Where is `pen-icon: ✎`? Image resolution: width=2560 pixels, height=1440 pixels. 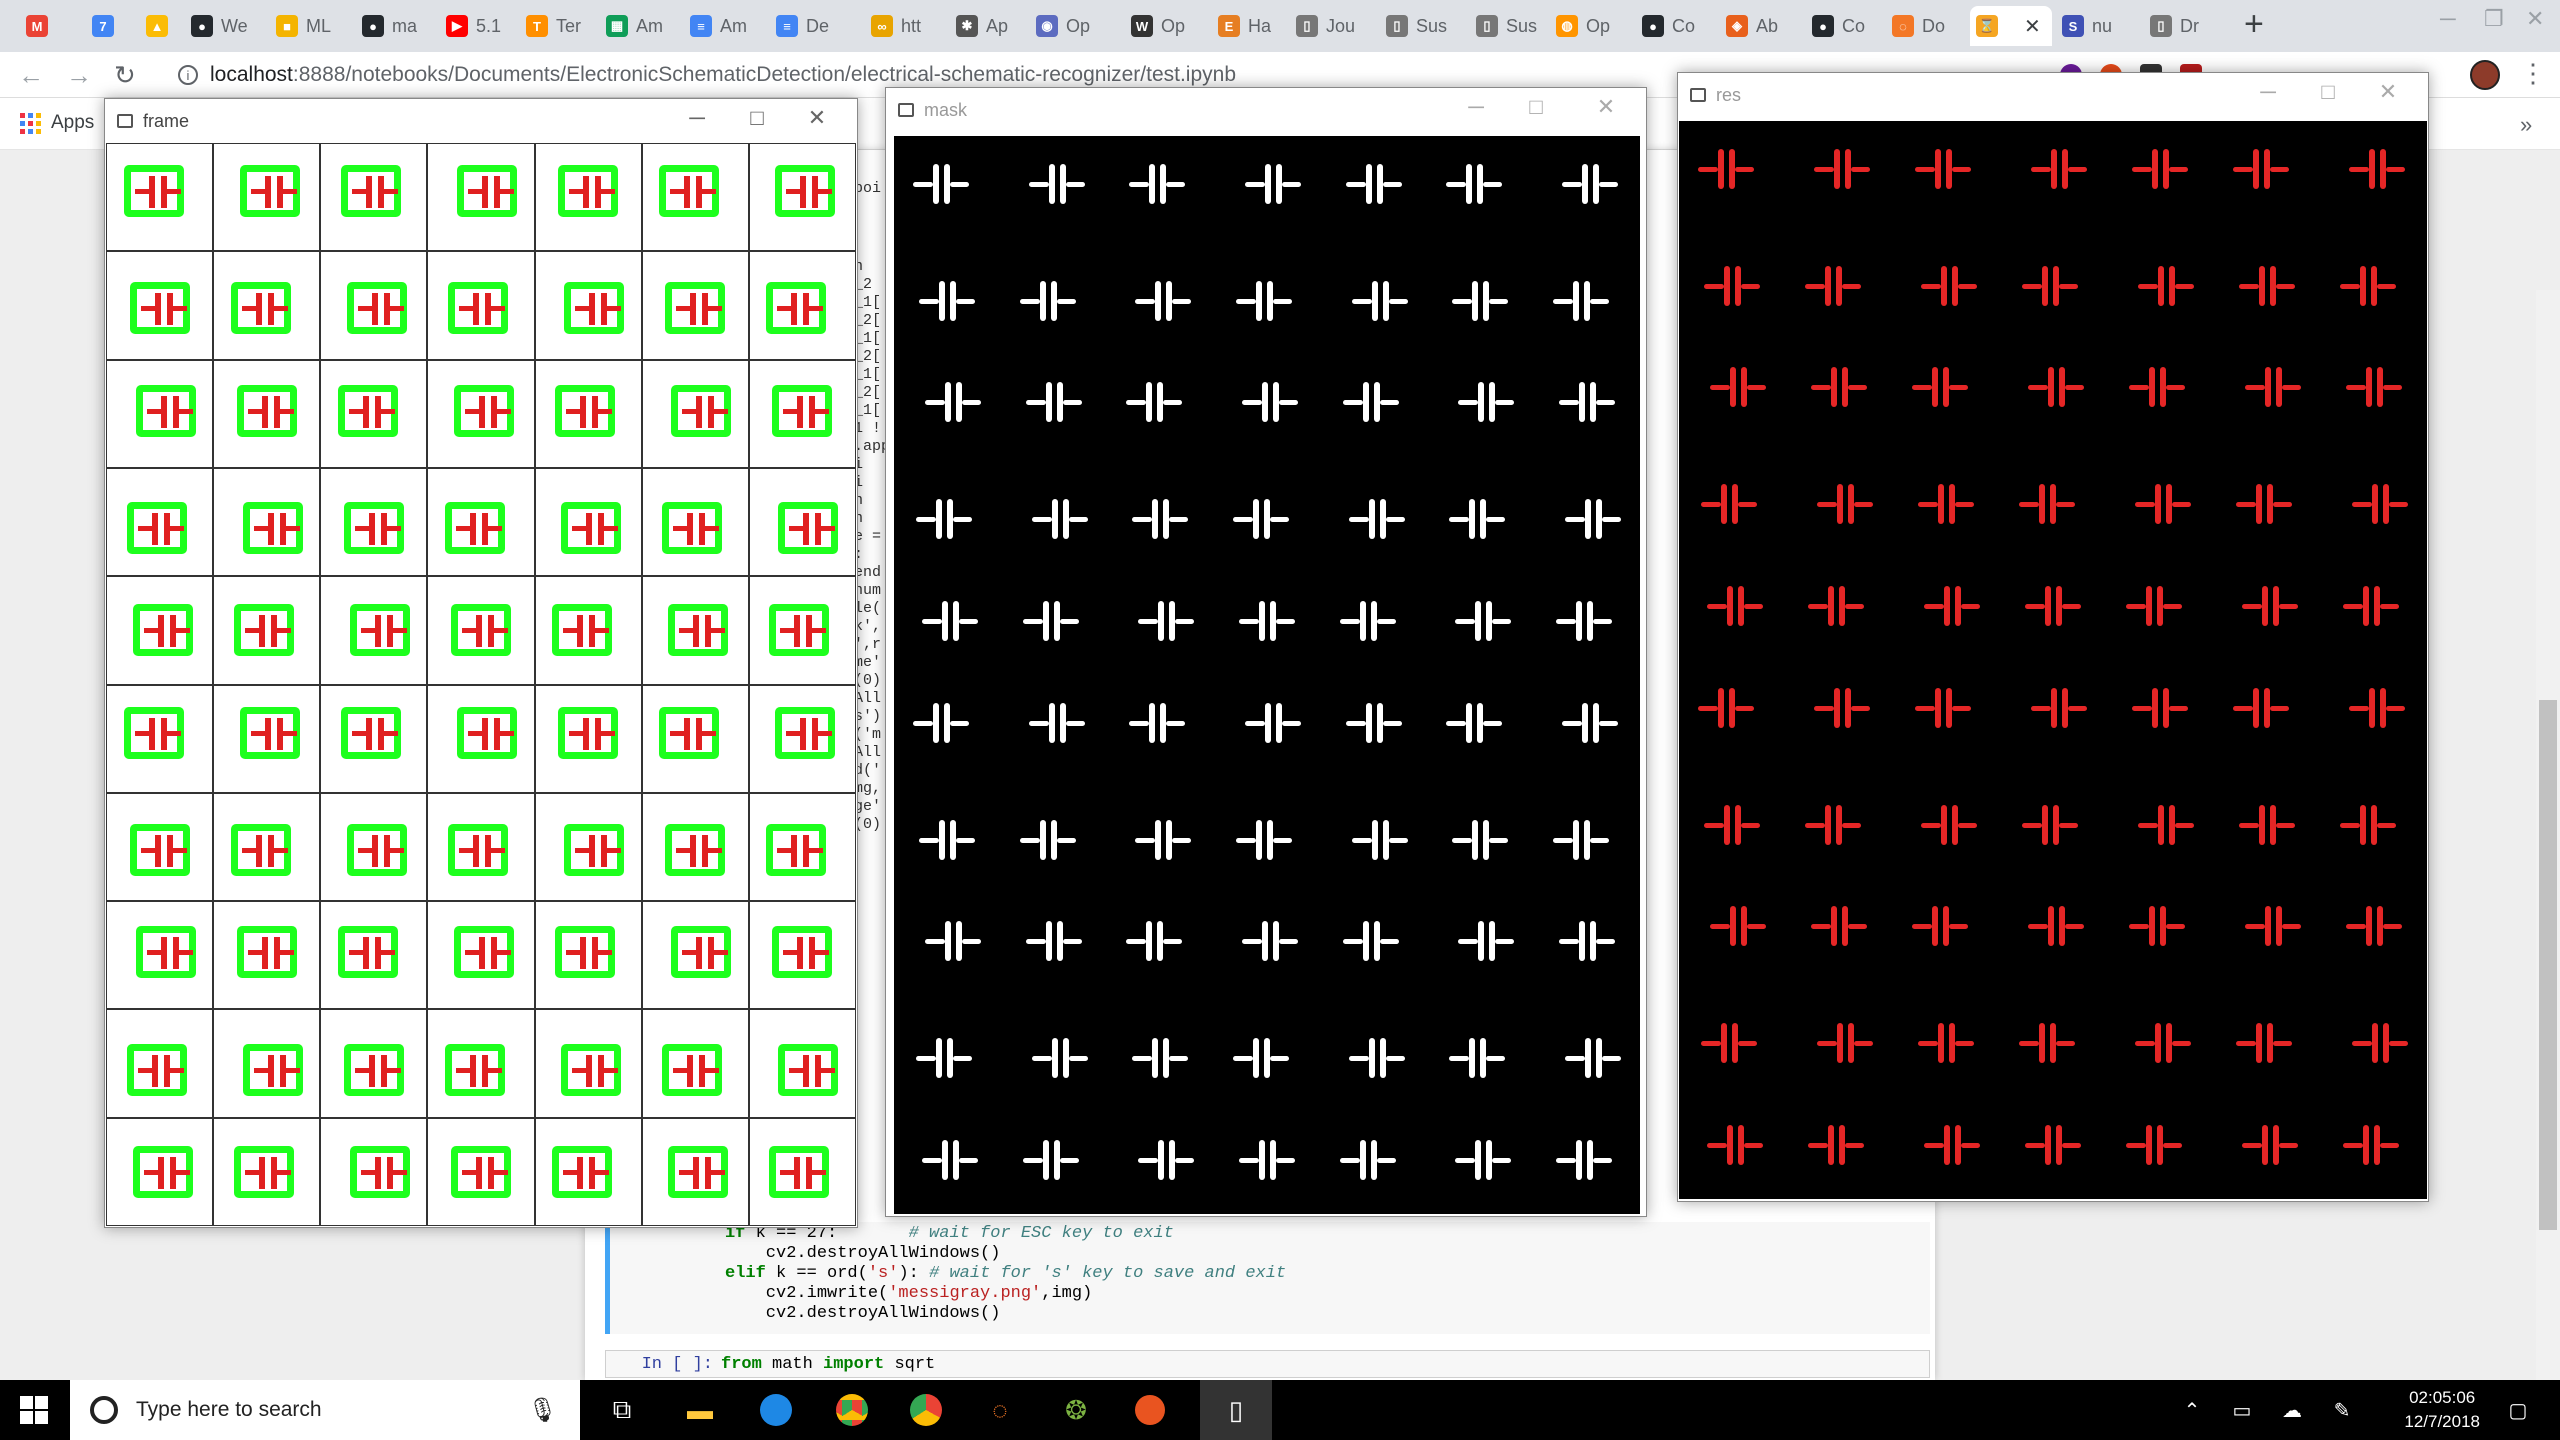
pen-icon: ✎ is located at coordinates (2342, 1410).